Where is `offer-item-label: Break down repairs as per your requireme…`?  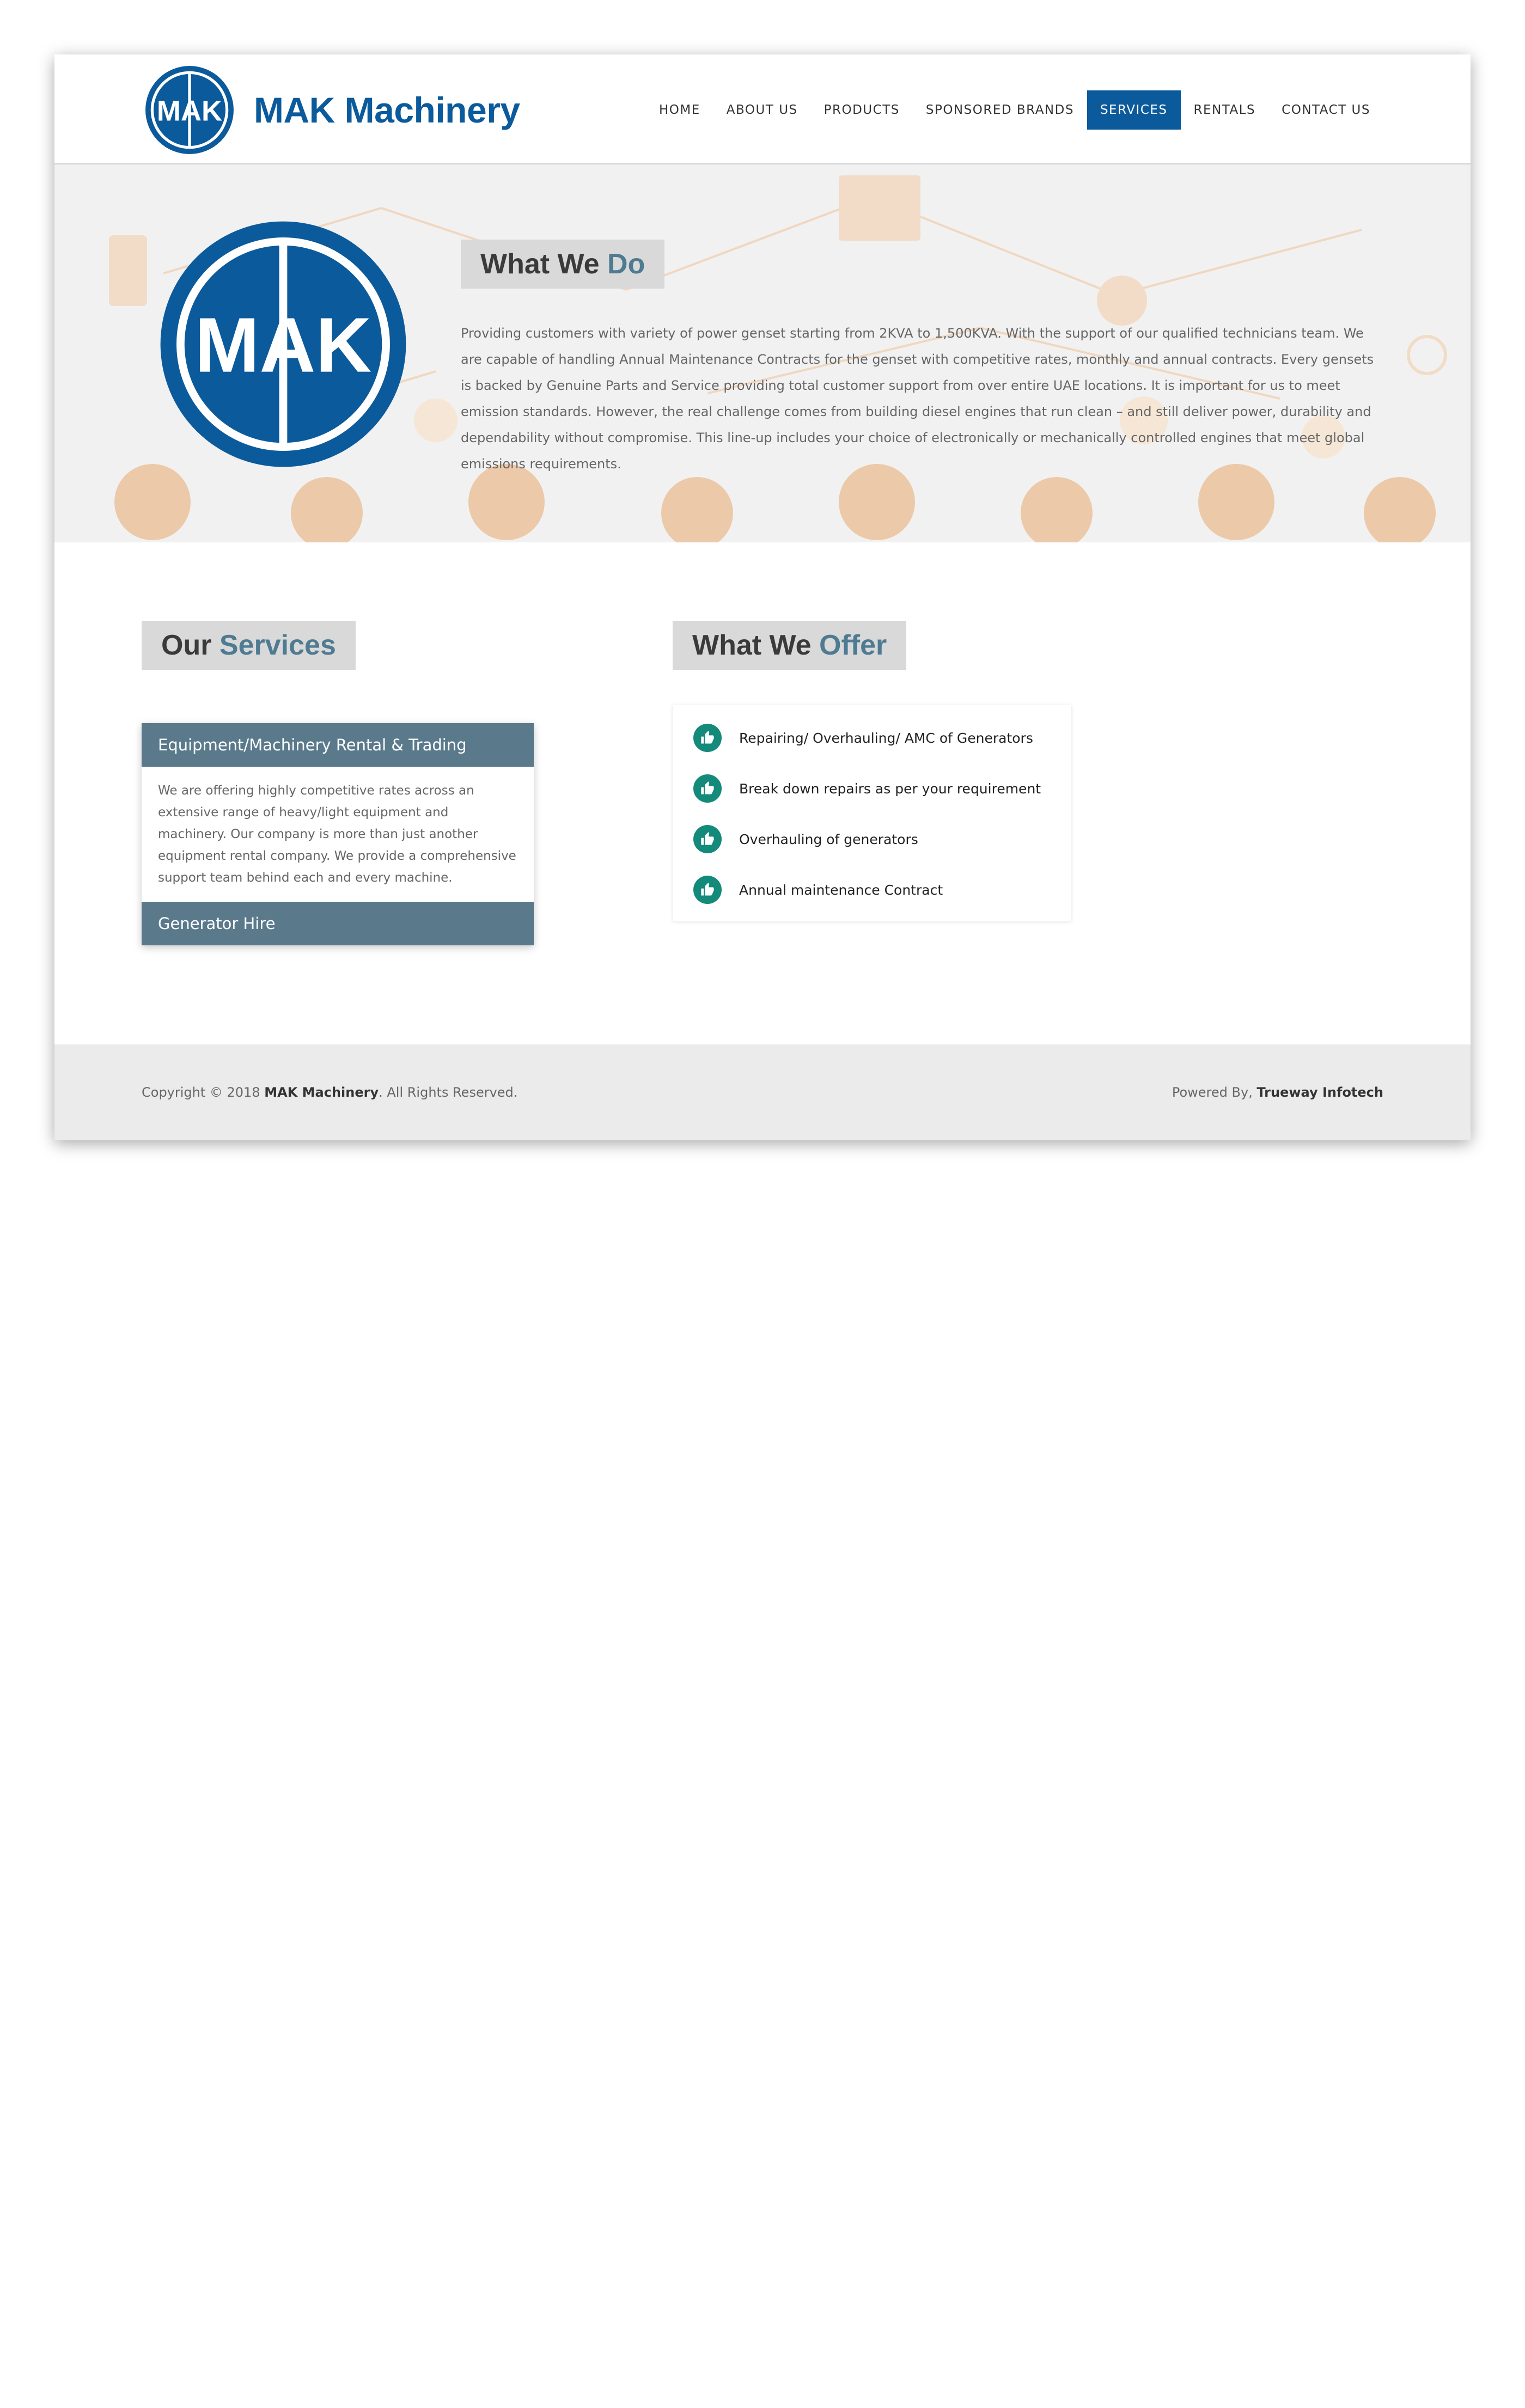 offer-item-label: Break down repairs as per your requireme… is located at coordinates (890, 788).